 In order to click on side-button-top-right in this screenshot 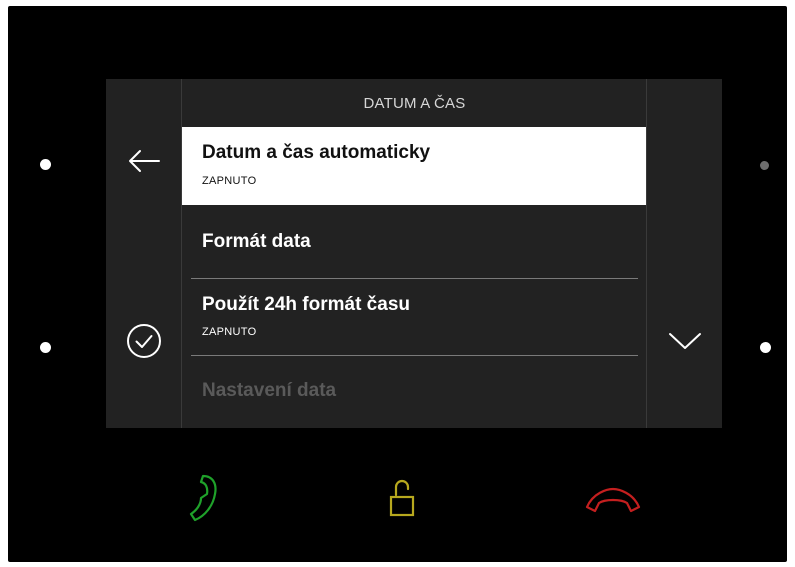, I will do `click(764, 165)`.